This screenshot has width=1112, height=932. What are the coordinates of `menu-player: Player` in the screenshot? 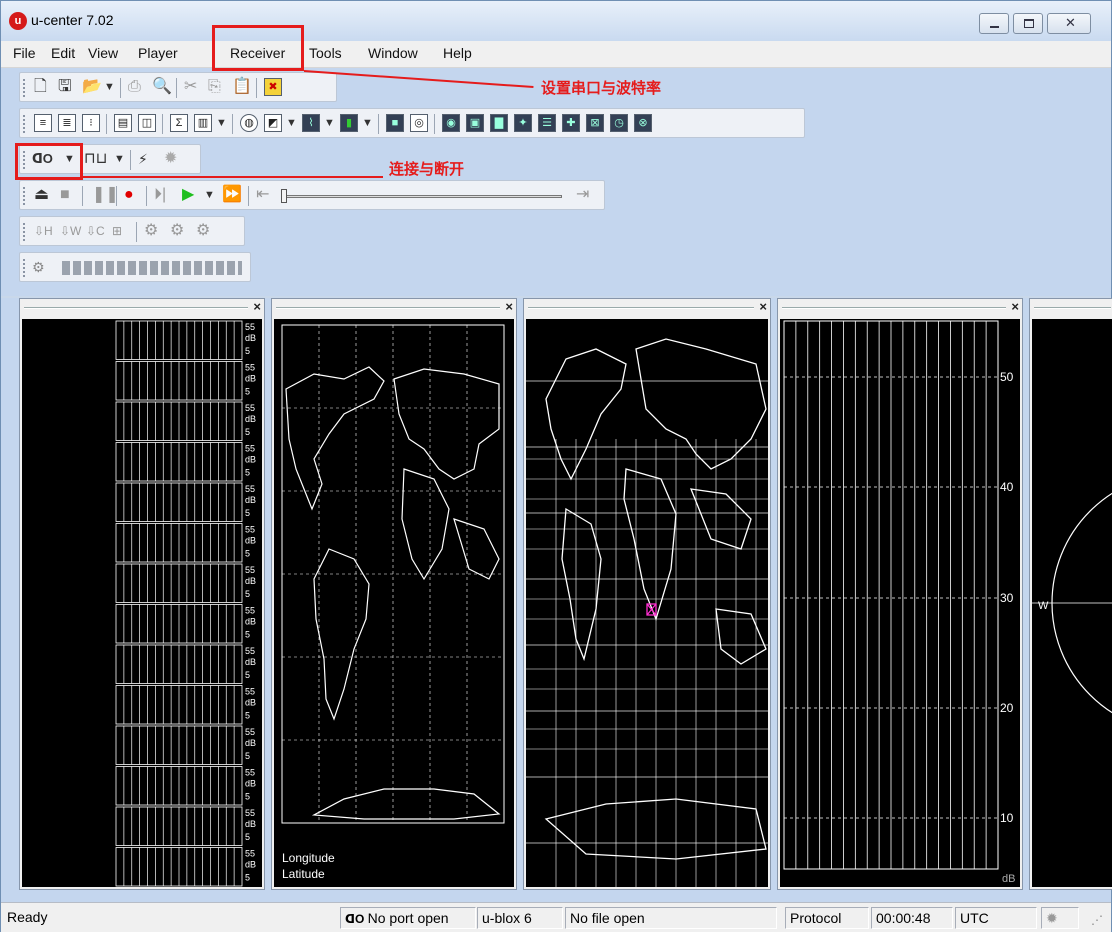 It's located at (158, 53).